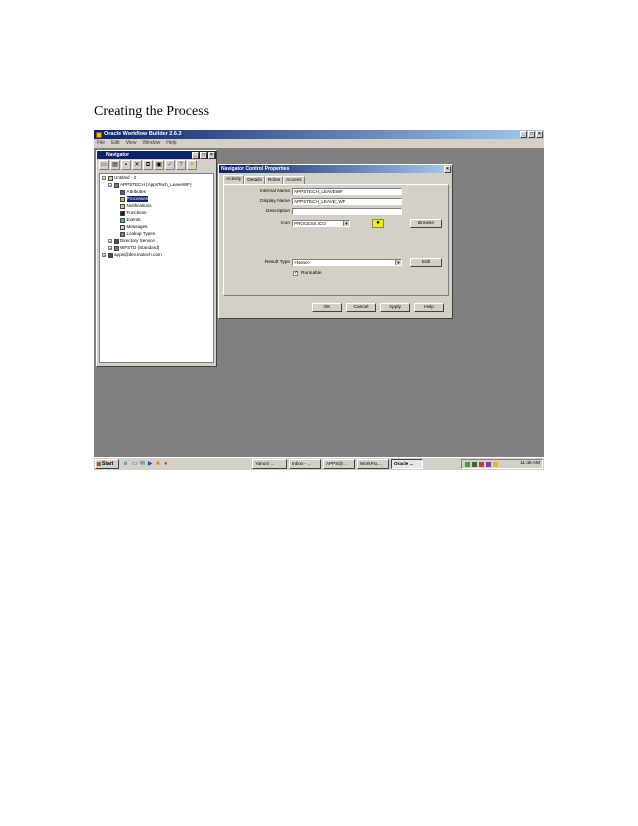 The image size is (638, 826). What do you see at coordinates (467, 464) in the screenshot?
I see `network-icon` at bounding box center [467, 464].